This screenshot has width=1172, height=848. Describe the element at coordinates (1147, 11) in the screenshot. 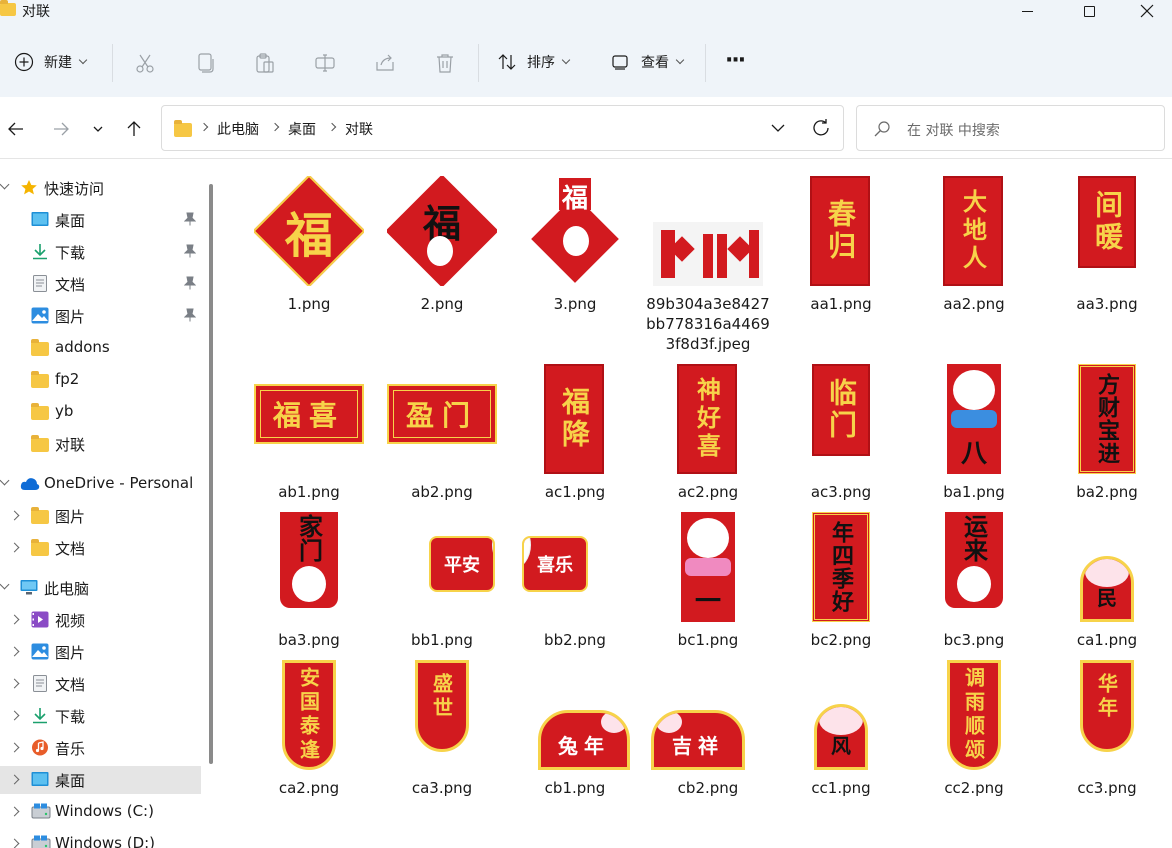

I see `close-button` at that location.